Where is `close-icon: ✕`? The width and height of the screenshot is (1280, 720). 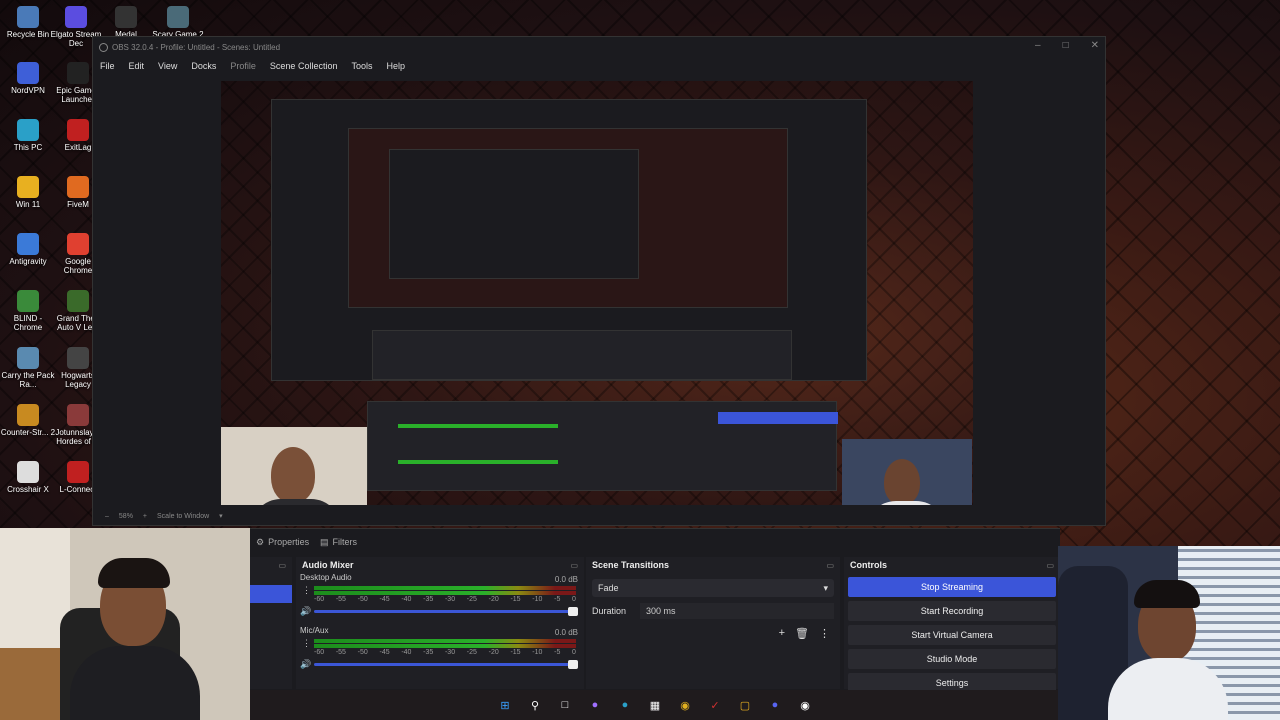
close-icon: ✕ is located at coordinates (1095, 45).